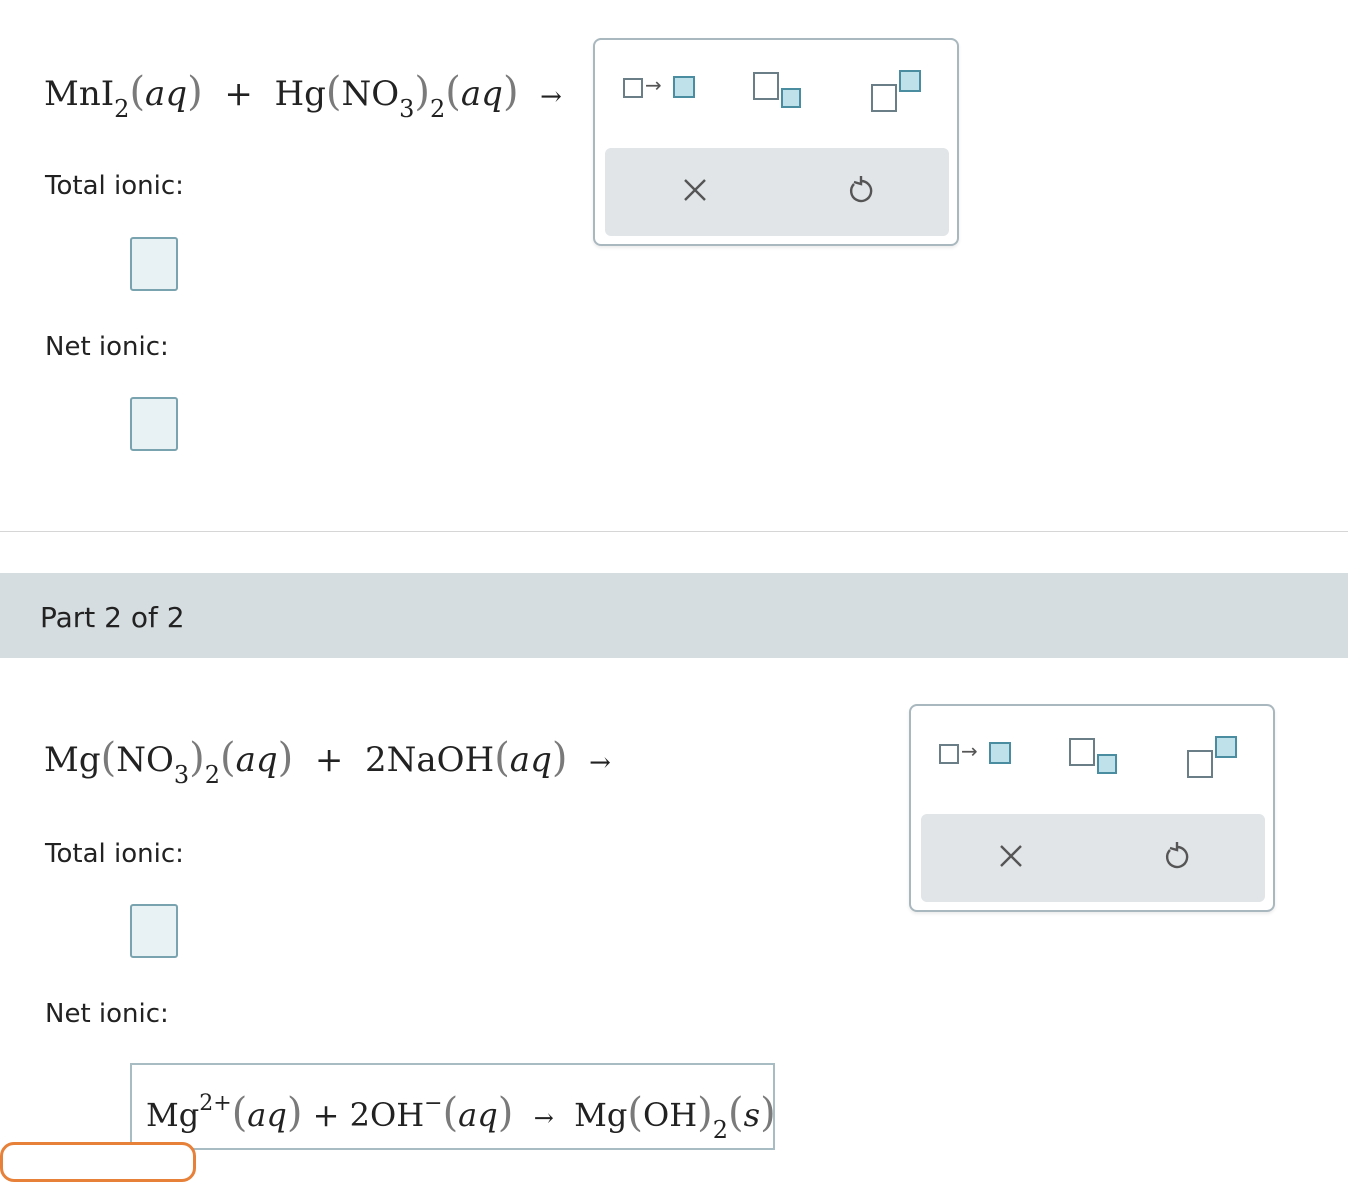 The height and width of the screenshot is (1182, 1348). What do you see at coordinates (154, 424) in the screenshot?
I see `net-ionic-input` at bounding box center [154, 424].